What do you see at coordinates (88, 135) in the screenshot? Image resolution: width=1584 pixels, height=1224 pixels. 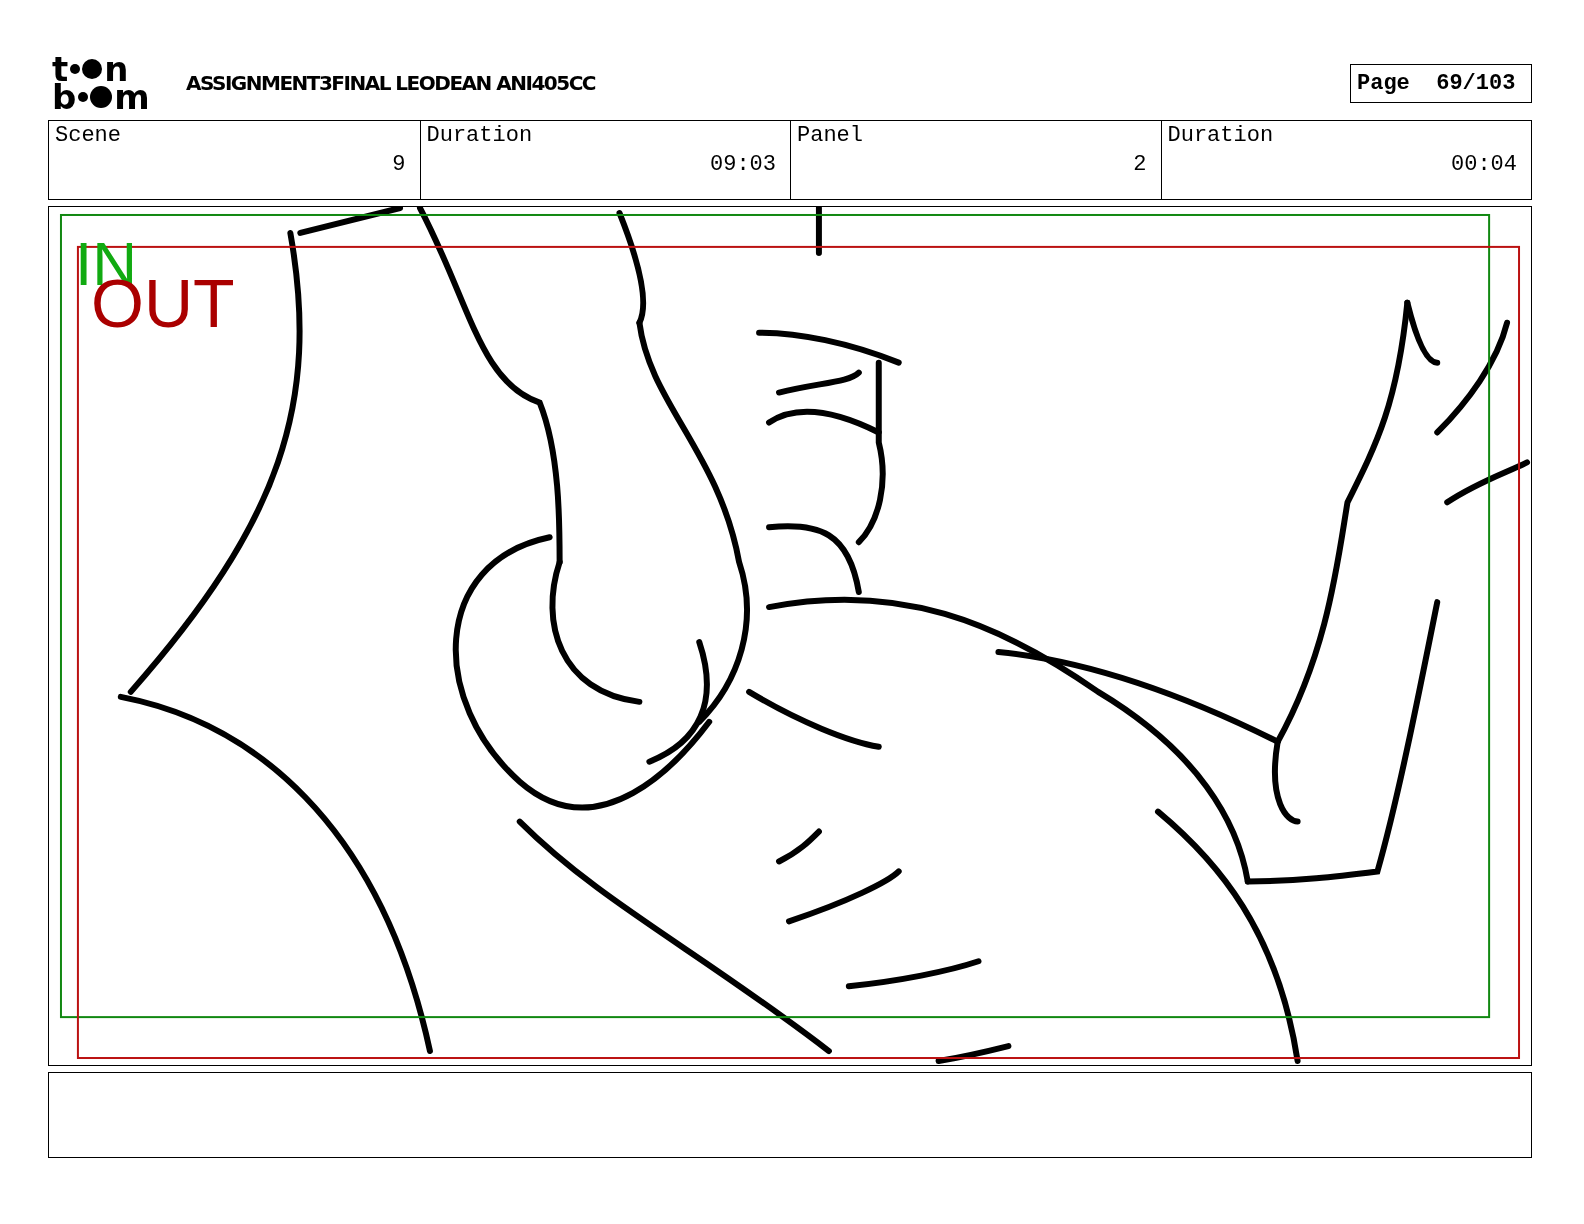 I see `field-label: Scene` at bounding box center [88, 135].